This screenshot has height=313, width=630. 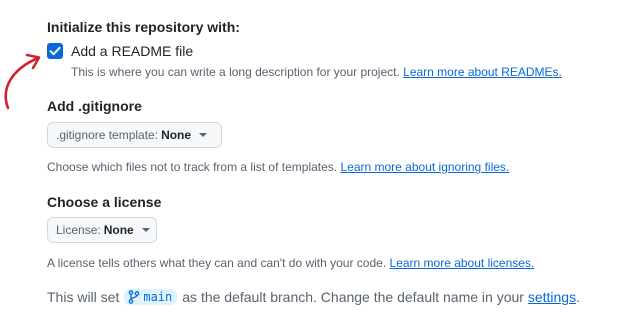 I want to click on settings-link: settings, so click(x=552, y=297).